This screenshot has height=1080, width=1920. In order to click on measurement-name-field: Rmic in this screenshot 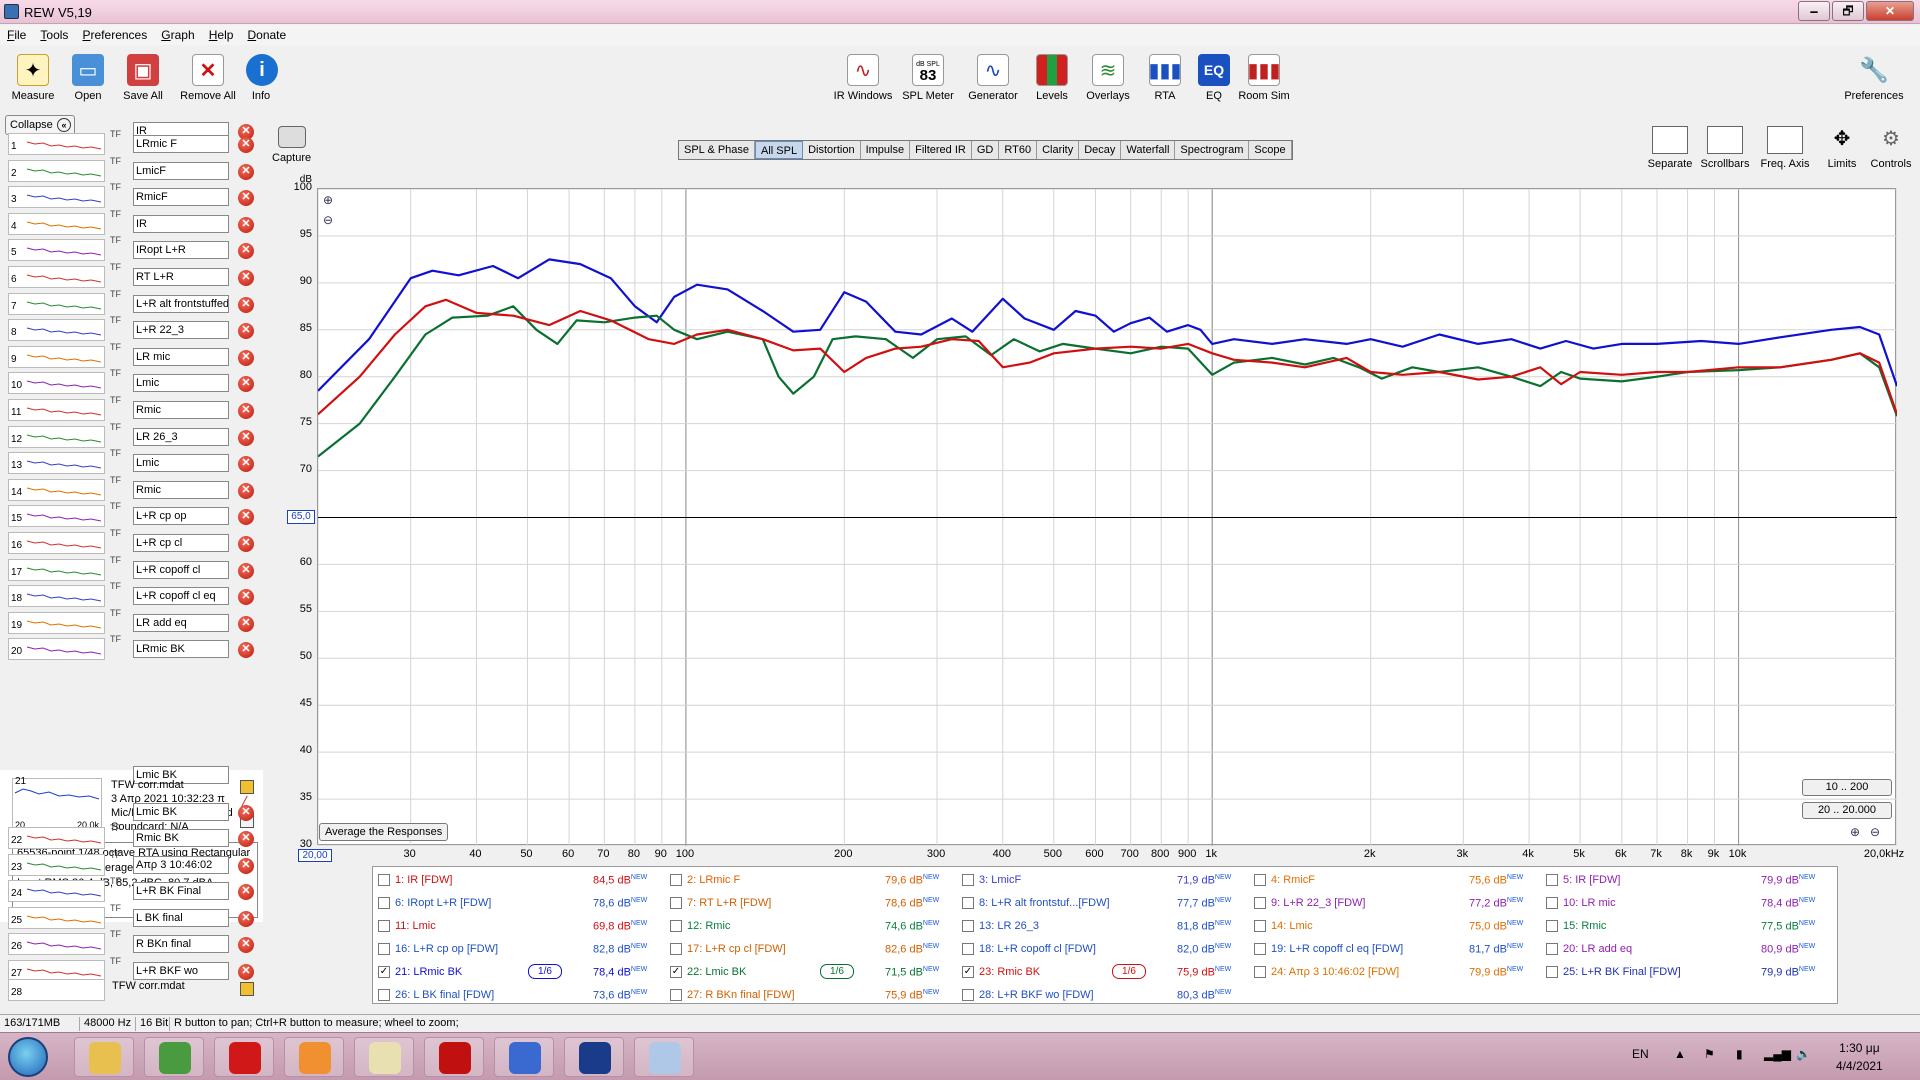, I will do `click(181, 410)`.